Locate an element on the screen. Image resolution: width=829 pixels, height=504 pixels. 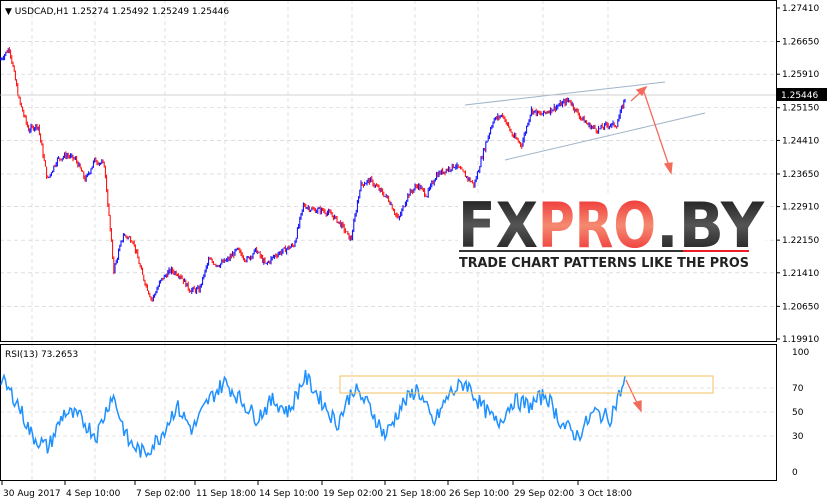
time-tick-label: 30 Aug 2017 is located at coordinates (32, 494).